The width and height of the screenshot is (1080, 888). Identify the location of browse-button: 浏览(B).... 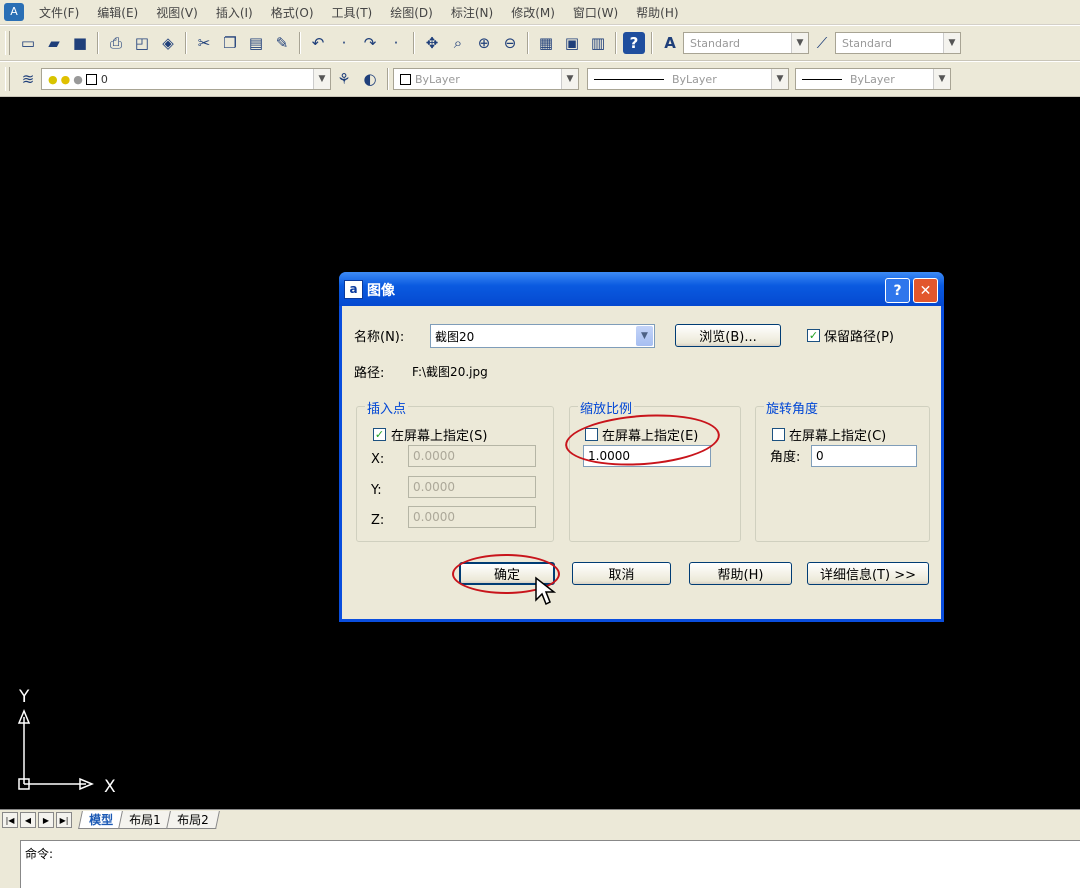
(728, 335).